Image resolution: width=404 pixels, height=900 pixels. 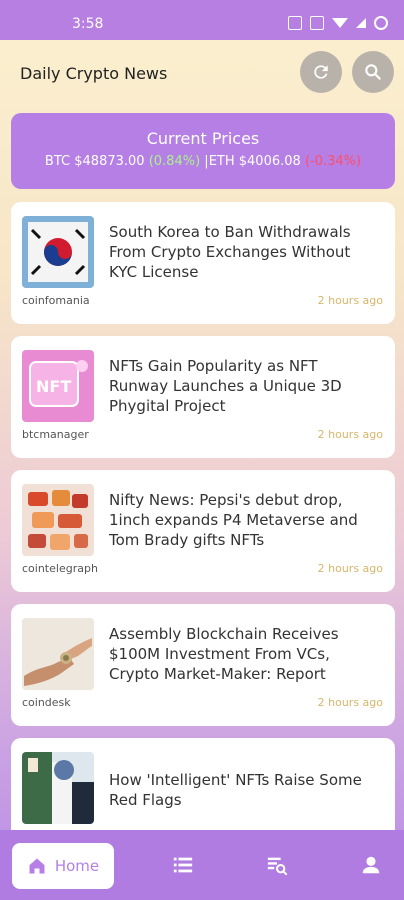 What do you see at coordinates (202, 20) in the screenshot?
I see `status-bar: 3:58` at bounding box center [202, 20].